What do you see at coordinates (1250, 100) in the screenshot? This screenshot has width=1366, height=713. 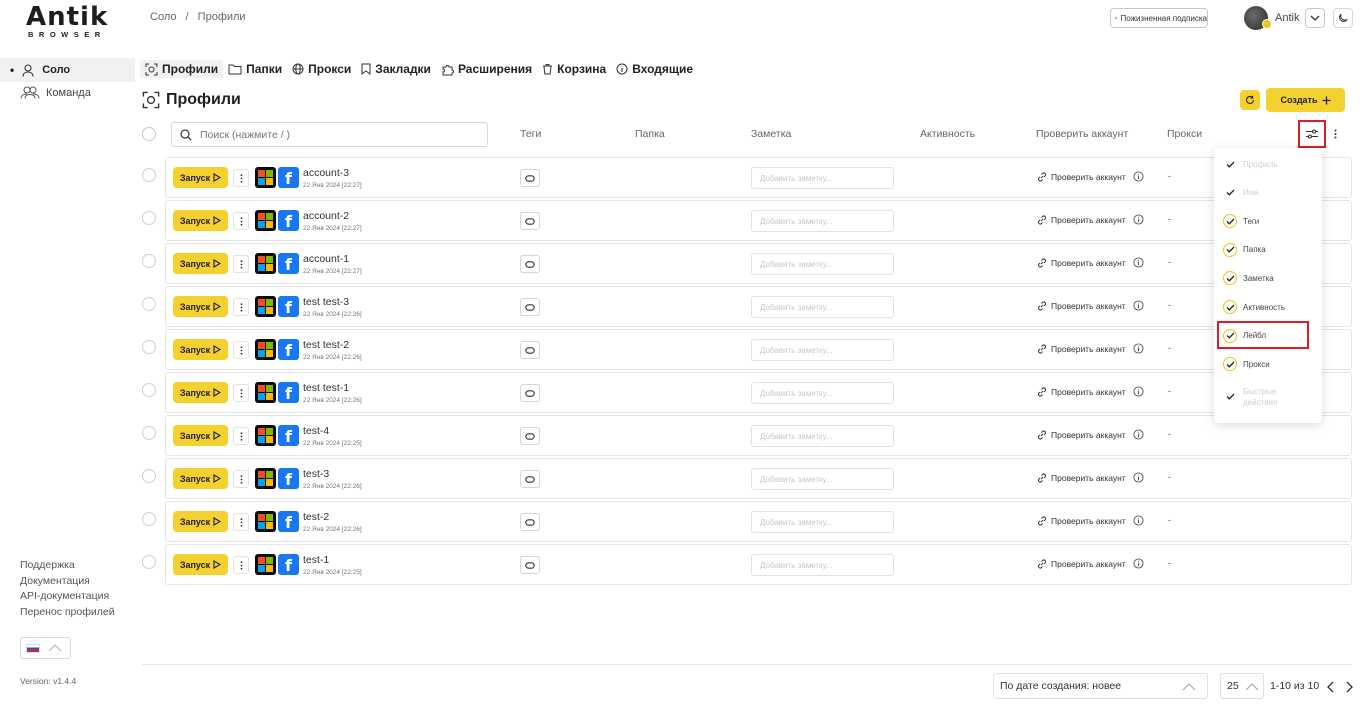 I see `refresh-button` at bounding box center [1250, 100].